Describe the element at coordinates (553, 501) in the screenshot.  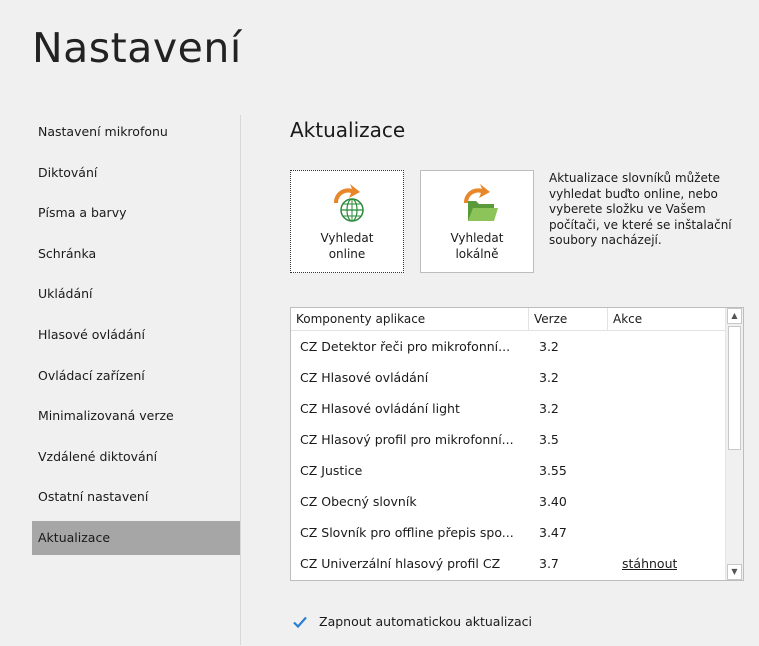
I see `component-version: 3.40` at that location.